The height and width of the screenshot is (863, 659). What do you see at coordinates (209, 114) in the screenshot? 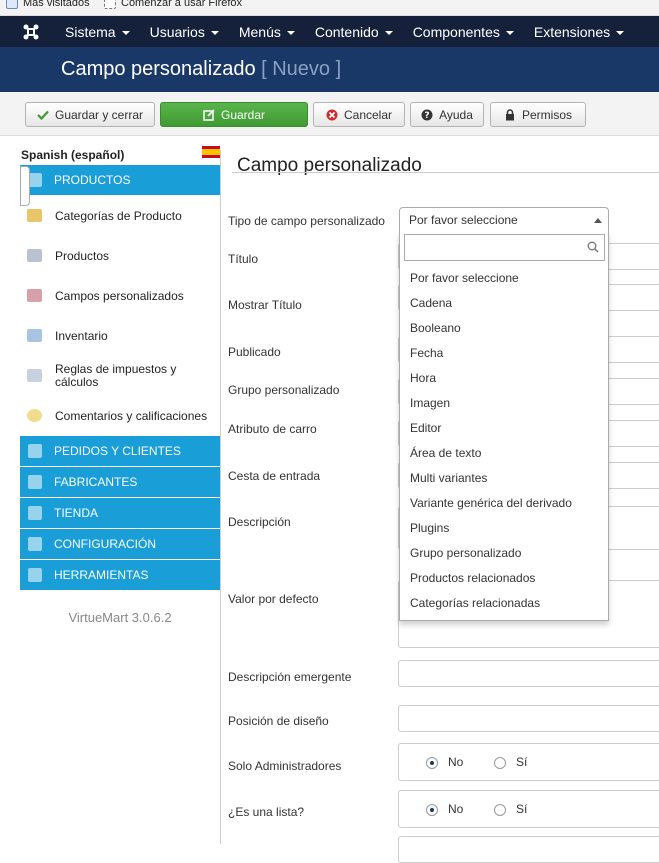
I see `edit-icon` at bounding box center [209, 114].